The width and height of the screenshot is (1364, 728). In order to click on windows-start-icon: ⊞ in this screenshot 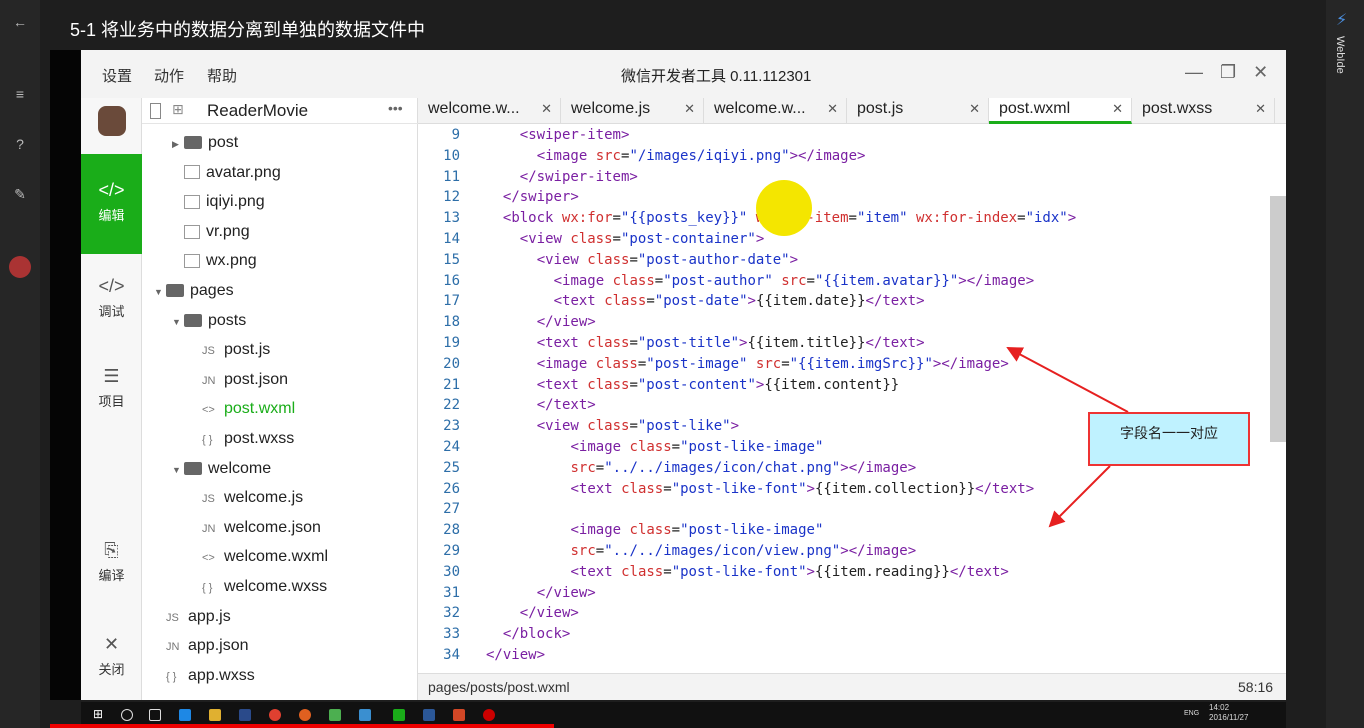, I will do `click(100, 714)`.